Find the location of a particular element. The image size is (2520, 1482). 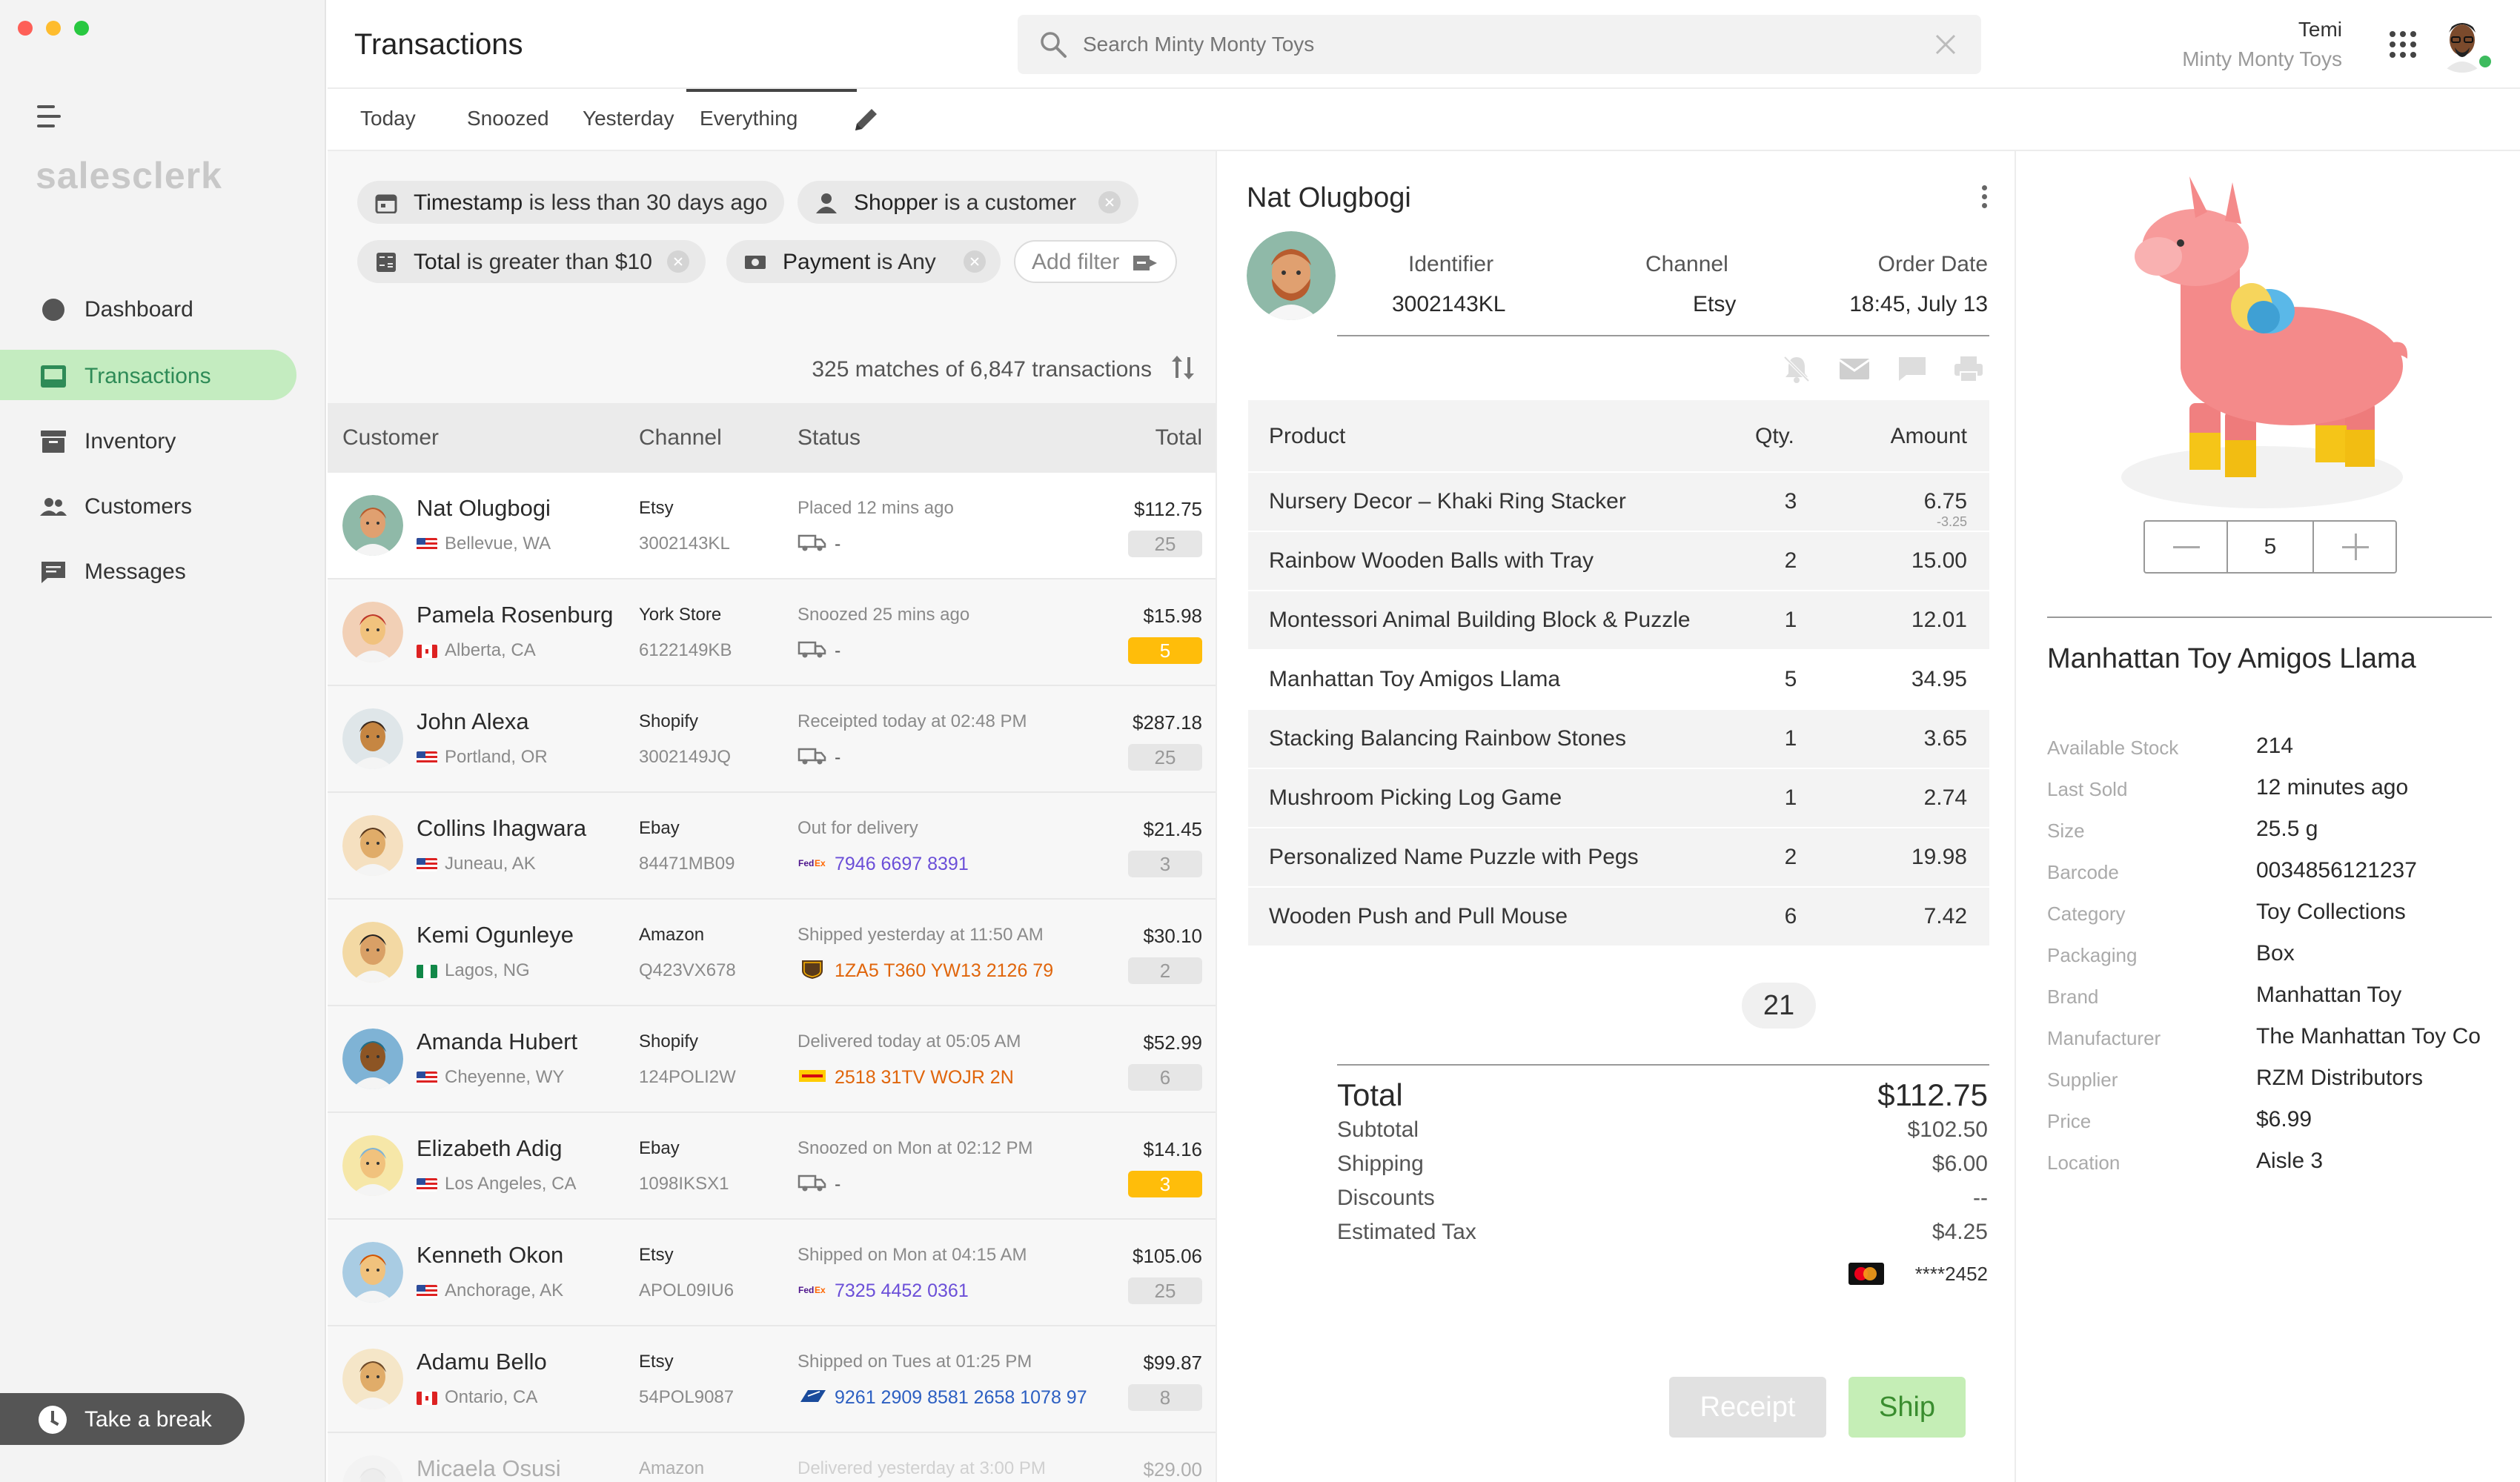

order-item-row: Stacking Balancing Rainbow Stones 1 3.65 is located at coordinates (1618, 738).